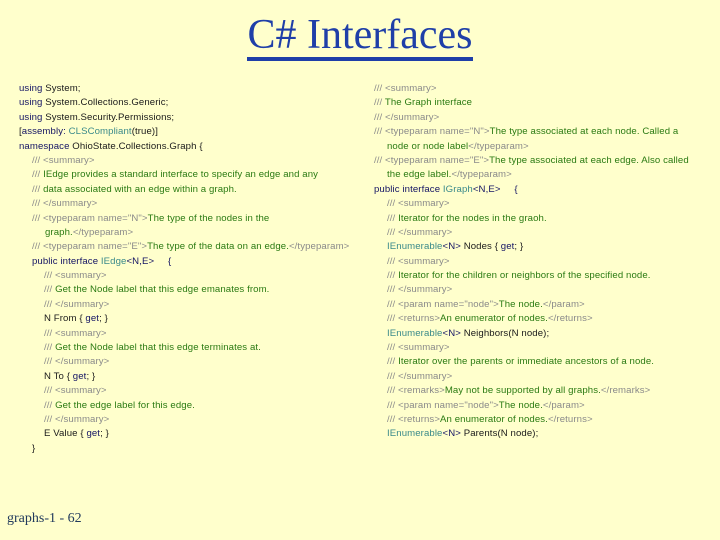 This screenshot has height=540, width=720. I want to click on slide-title-text: C# Interfaces, so click(360, 37).